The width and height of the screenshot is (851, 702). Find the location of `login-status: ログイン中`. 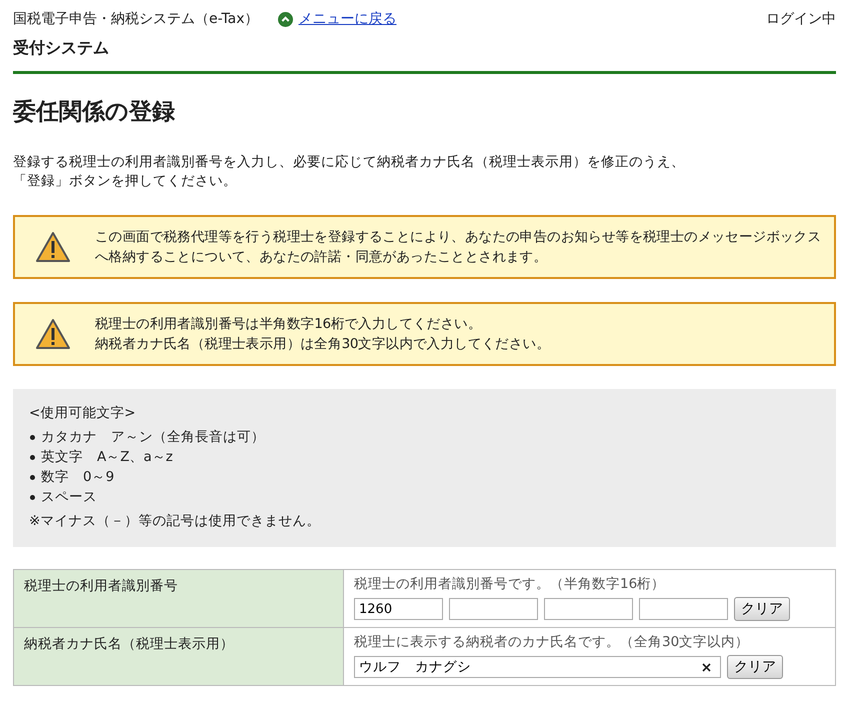

login-status: ログイン中 is located at coordinates (801, 19).